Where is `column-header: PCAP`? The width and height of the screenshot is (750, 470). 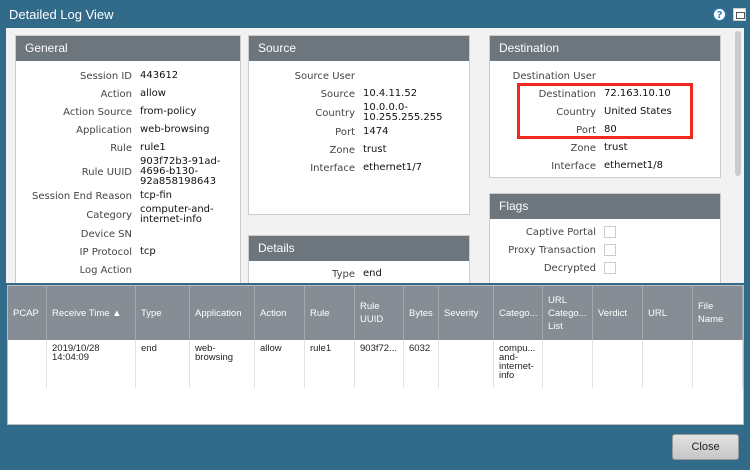
column-header: PCAP is located at coordinates (27, 313).